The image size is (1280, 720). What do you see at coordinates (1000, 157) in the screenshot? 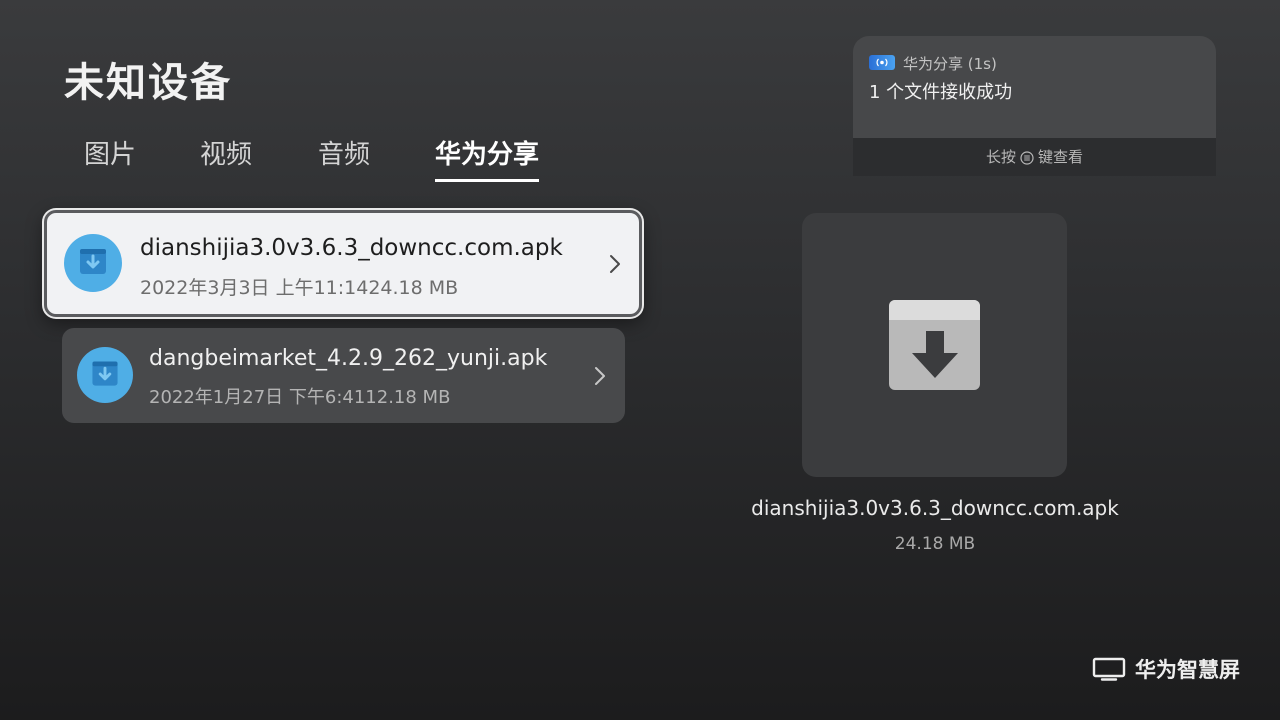
I see `hint-prefix: 长按` at bounding box center [1000, 157].